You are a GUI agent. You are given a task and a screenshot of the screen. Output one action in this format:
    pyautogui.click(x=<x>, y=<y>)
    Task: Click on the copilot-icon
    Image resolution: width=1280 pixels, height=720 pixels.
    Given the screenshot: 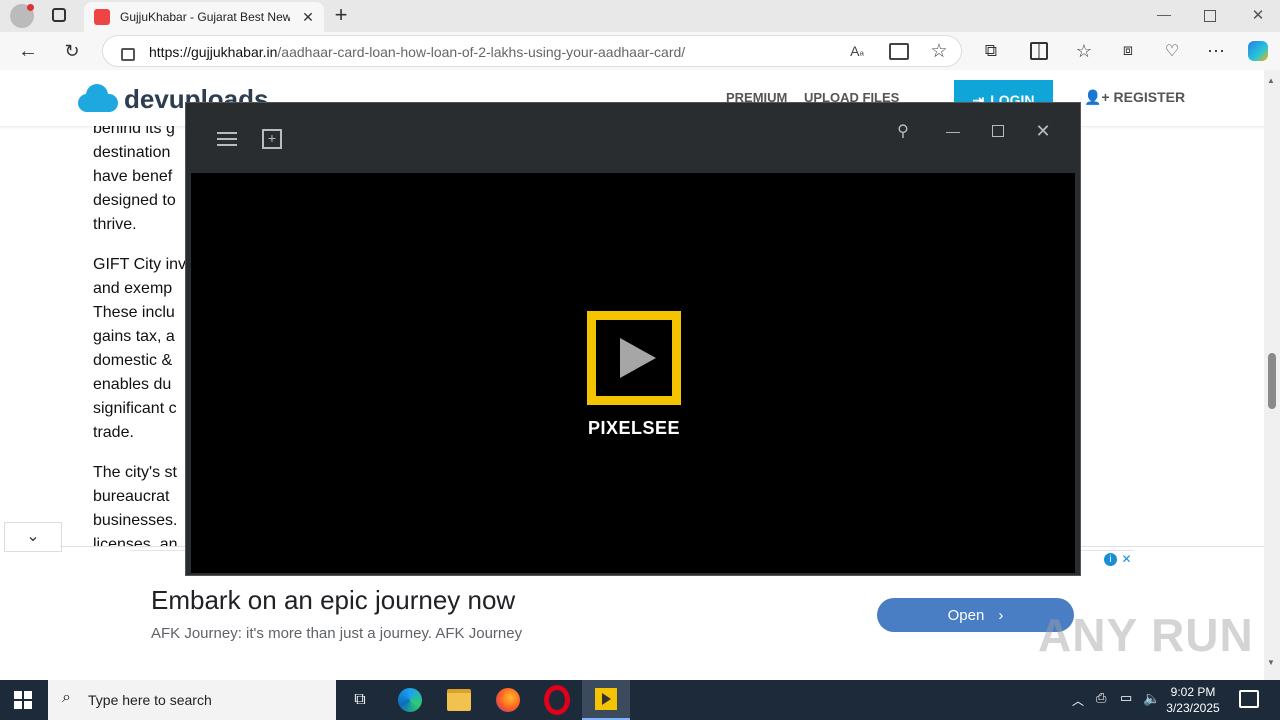 What is the action you would take?
    pyautogui.click(x=1258, y=51)
    